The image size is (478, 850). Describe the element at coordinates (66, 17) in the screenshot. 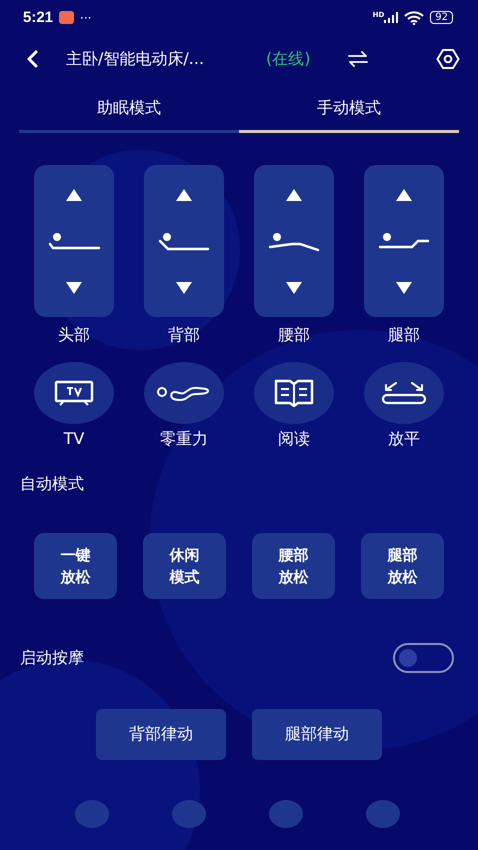

I see `notification-app-icon` at that location.